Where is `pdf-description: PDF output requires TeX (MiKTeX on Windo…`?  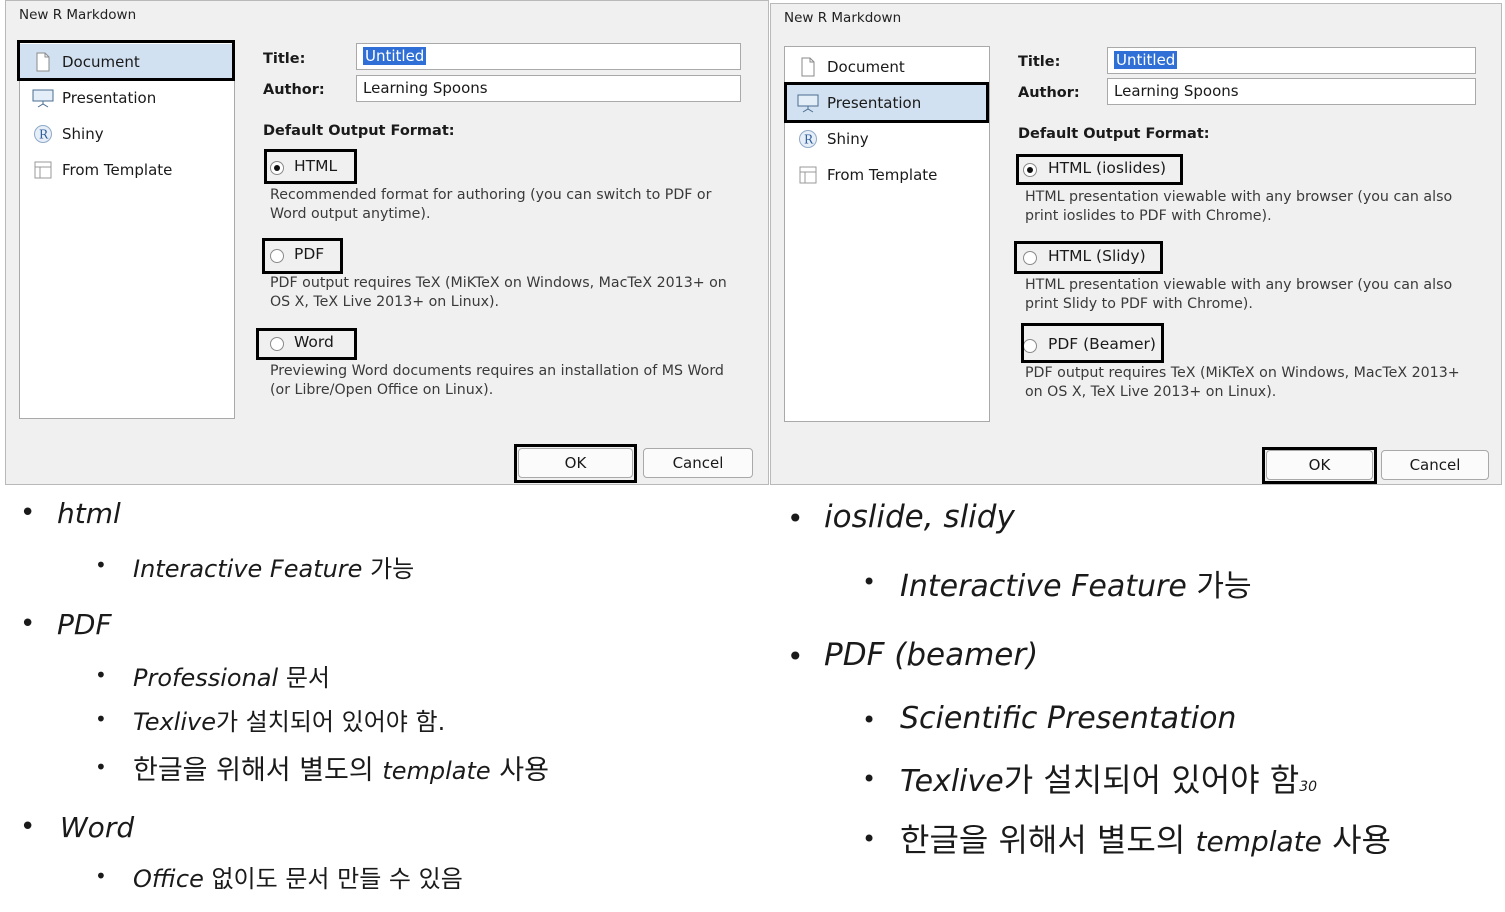
pdf-description: PDF output requires TeX (MiKTeX on Windo… is located at coordinates (498, 292).